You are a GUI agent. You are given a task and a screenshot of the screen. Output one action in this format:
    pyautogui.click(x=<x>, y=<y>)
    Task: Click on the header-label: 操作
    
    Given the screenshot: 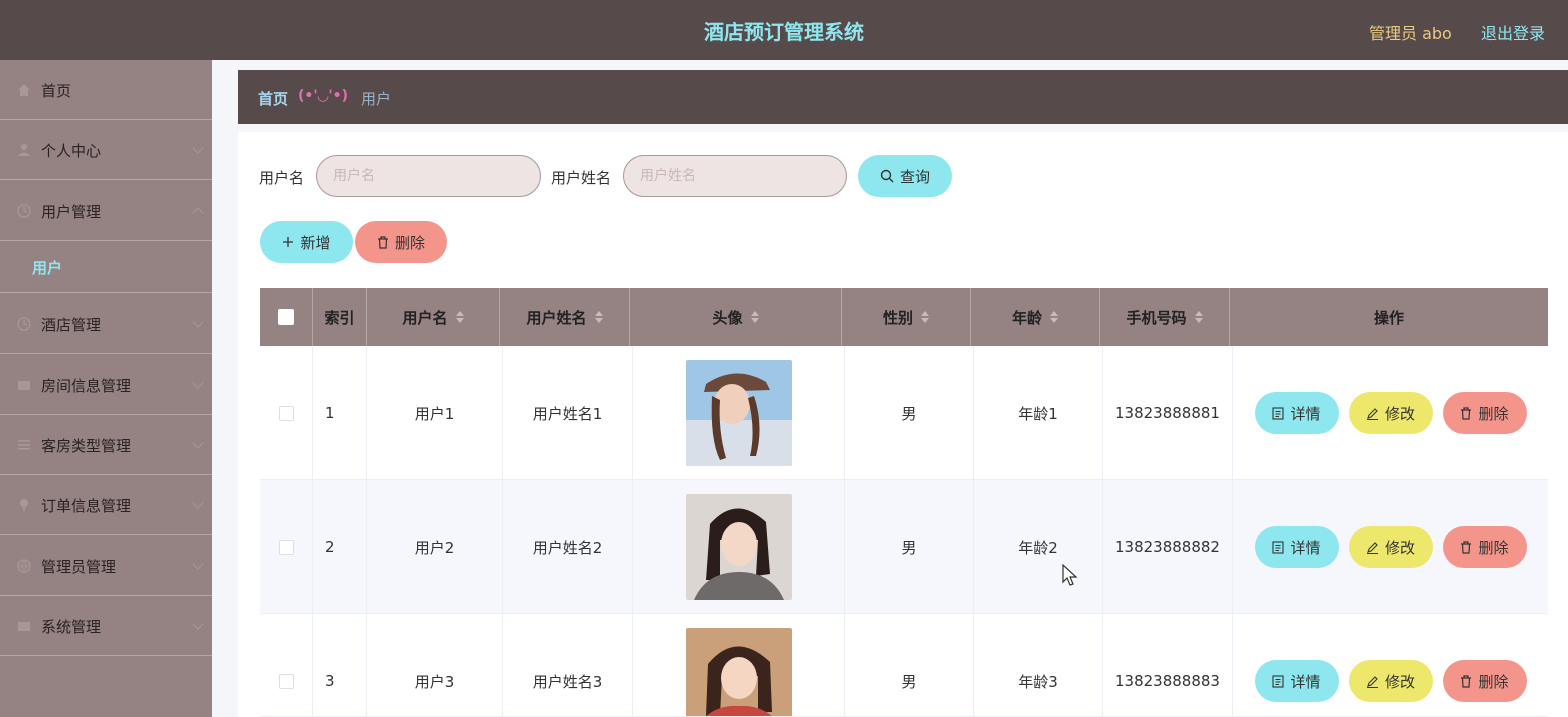 What is the action you would take?
    pyautogui.click(x=1388, y=317)
    